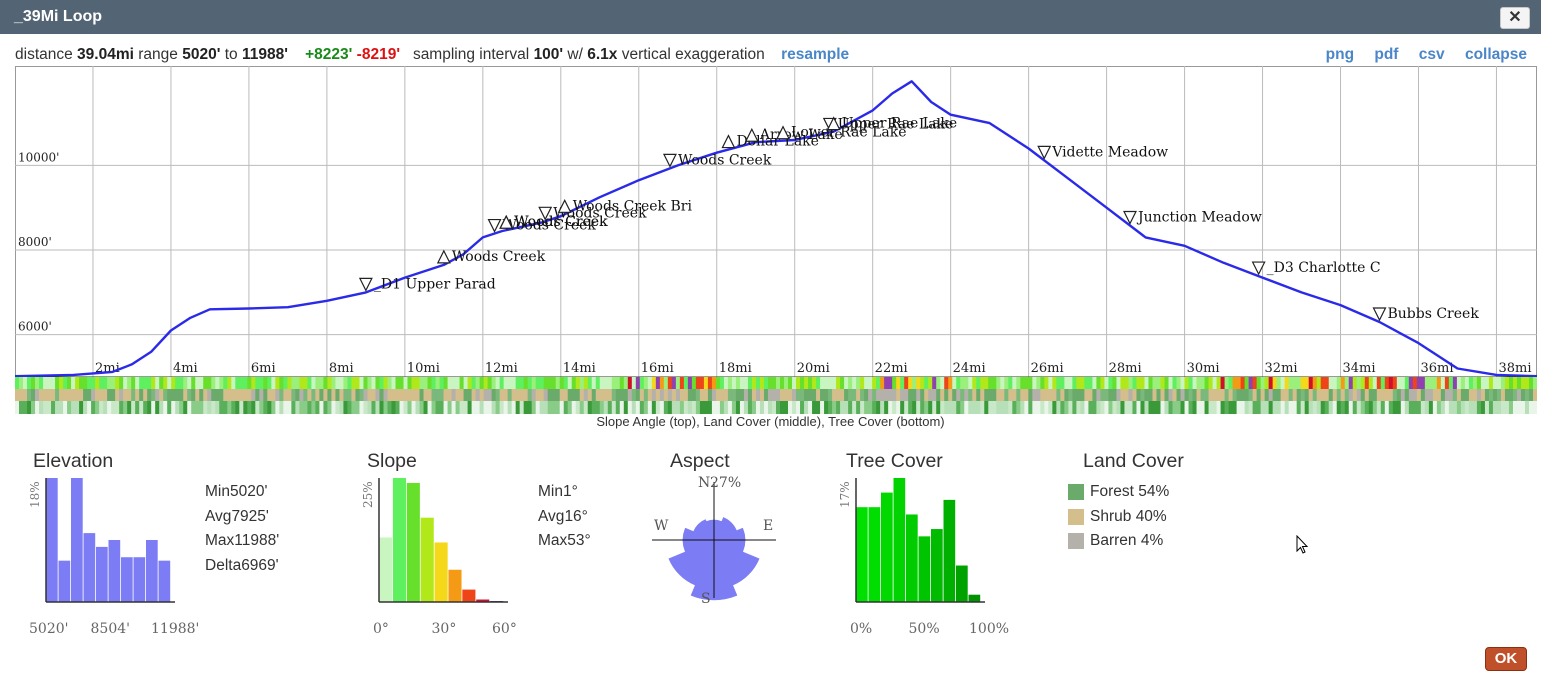 The height and width of the screenshot is (685, 1541). What do you see at coordinates (201, 54) in the screenshot?
I see `range-min-value: 5020'` at bounding box center [201, 54].